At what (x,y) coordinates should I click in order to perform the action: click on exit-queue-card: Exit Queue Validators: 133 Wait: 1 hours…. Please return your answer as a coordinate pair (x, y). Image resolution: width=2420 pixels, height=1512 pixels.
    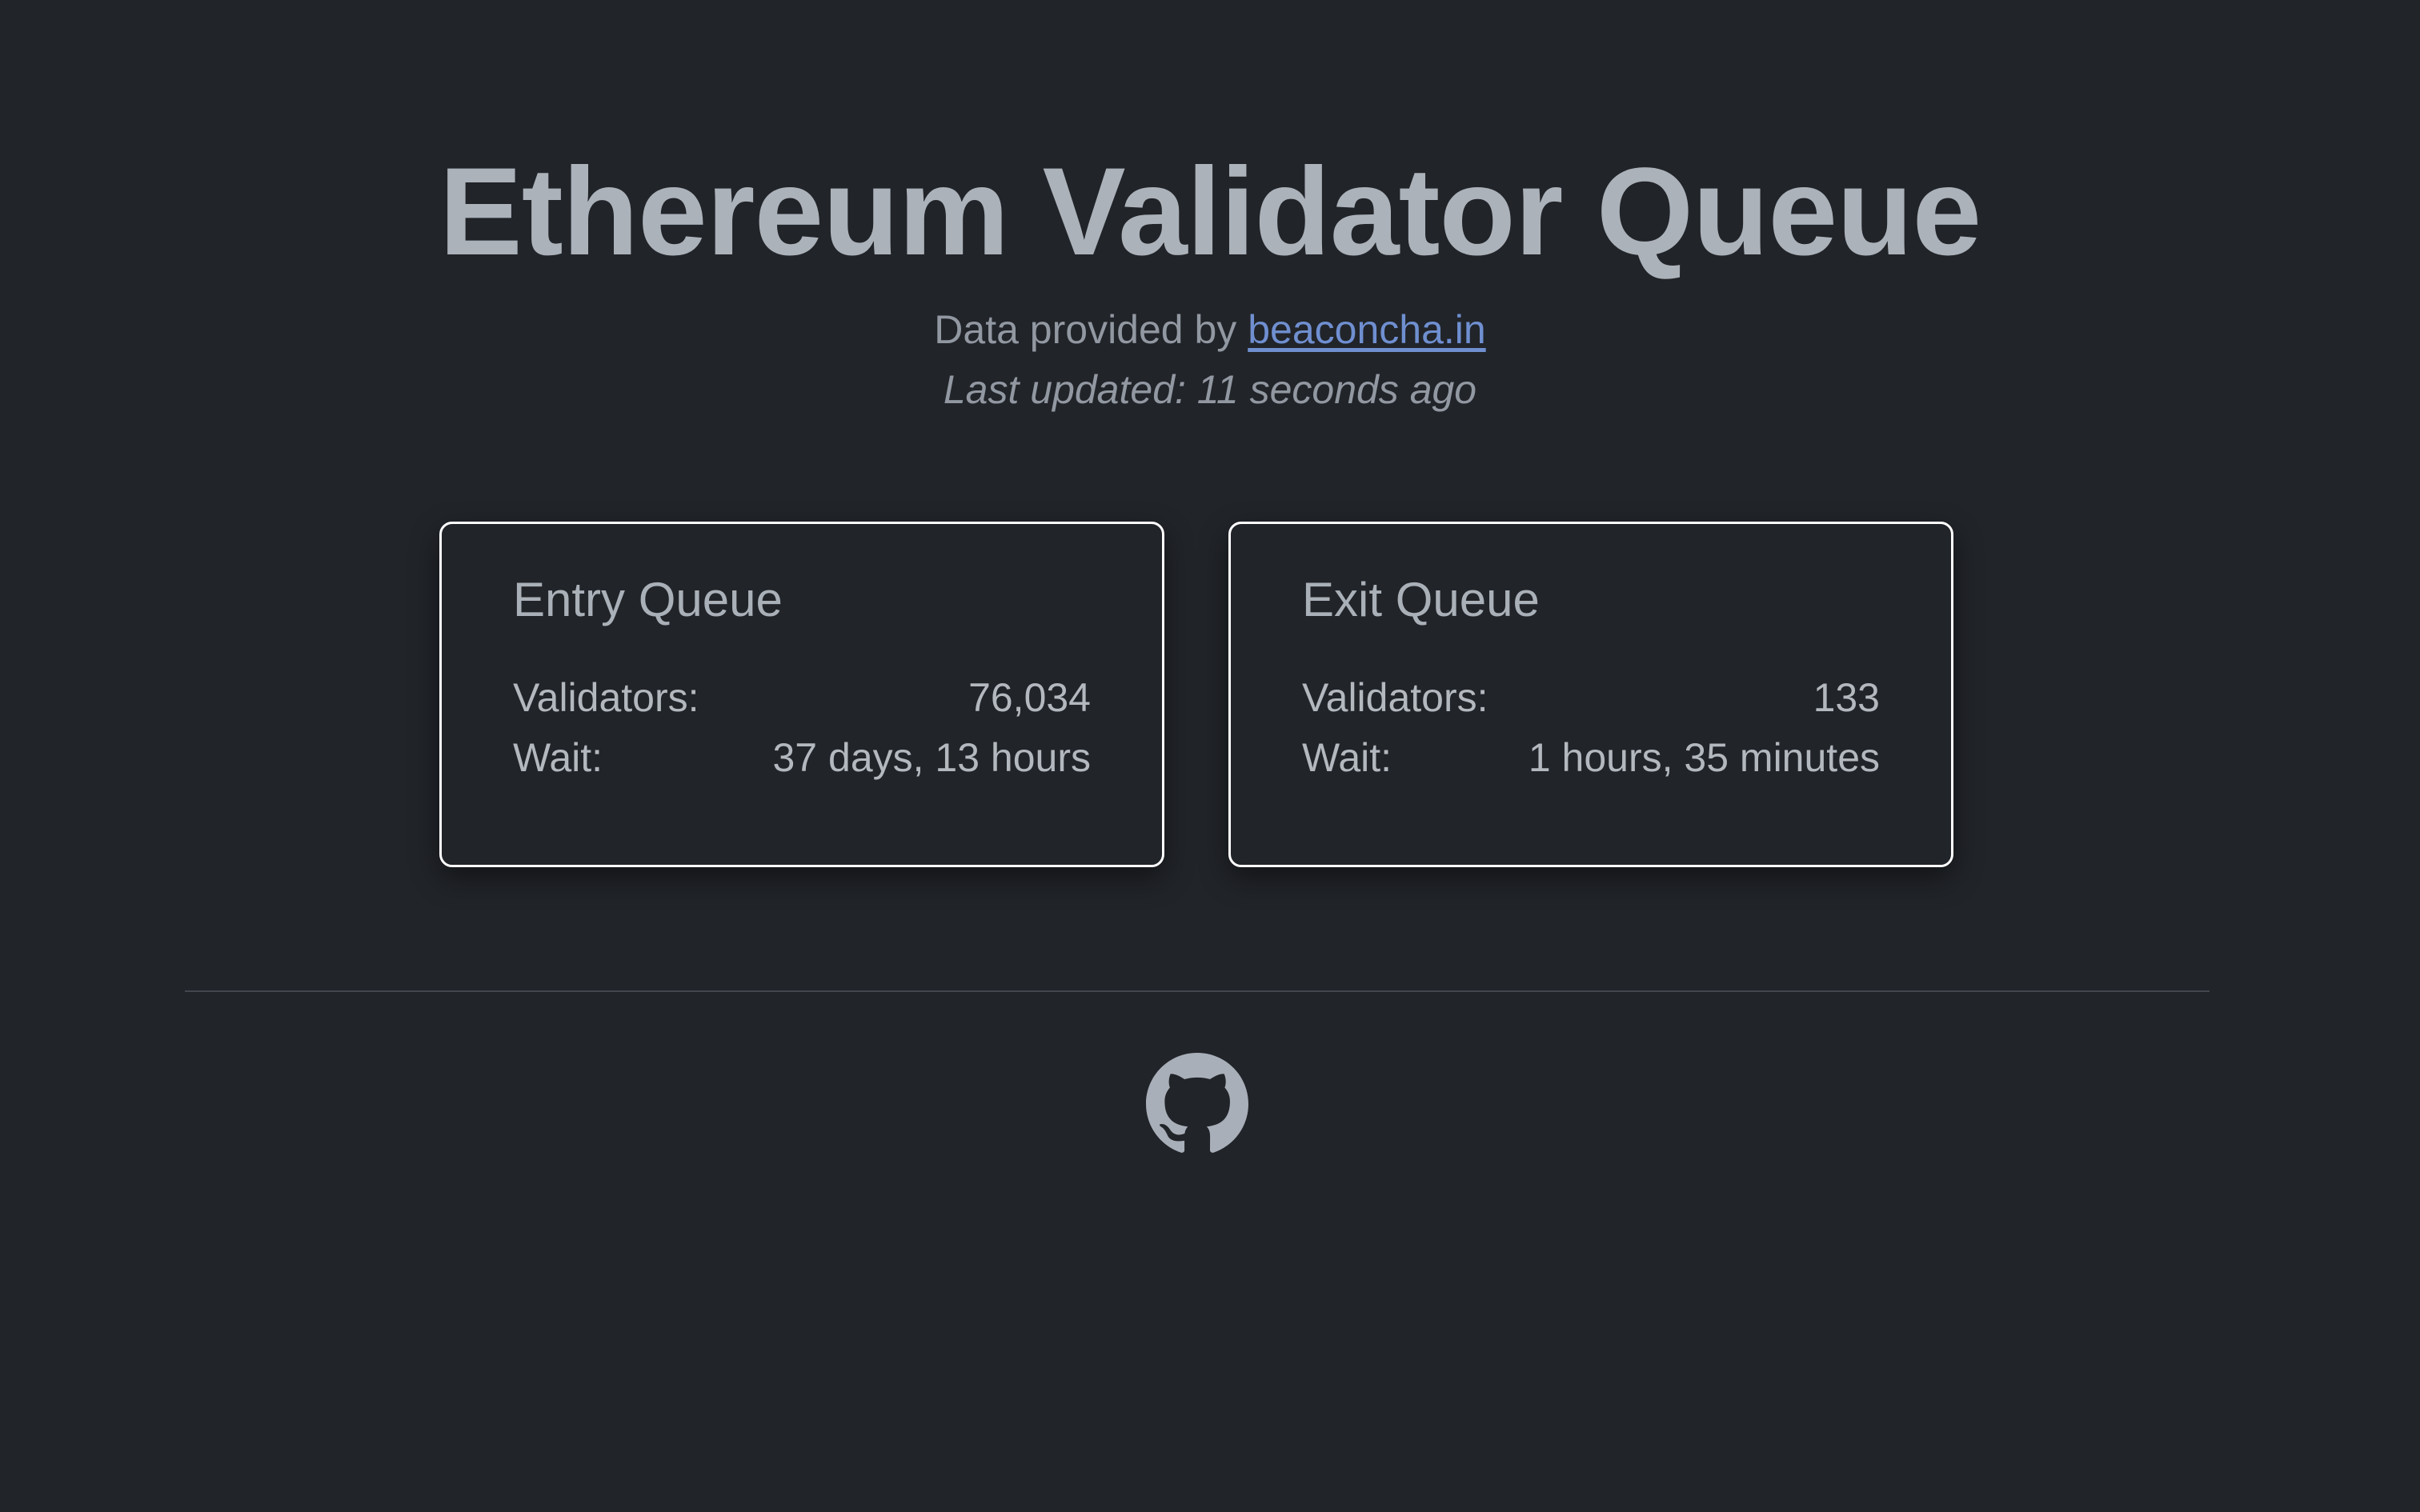
    Looking at the image, I should click on (1590, 694).